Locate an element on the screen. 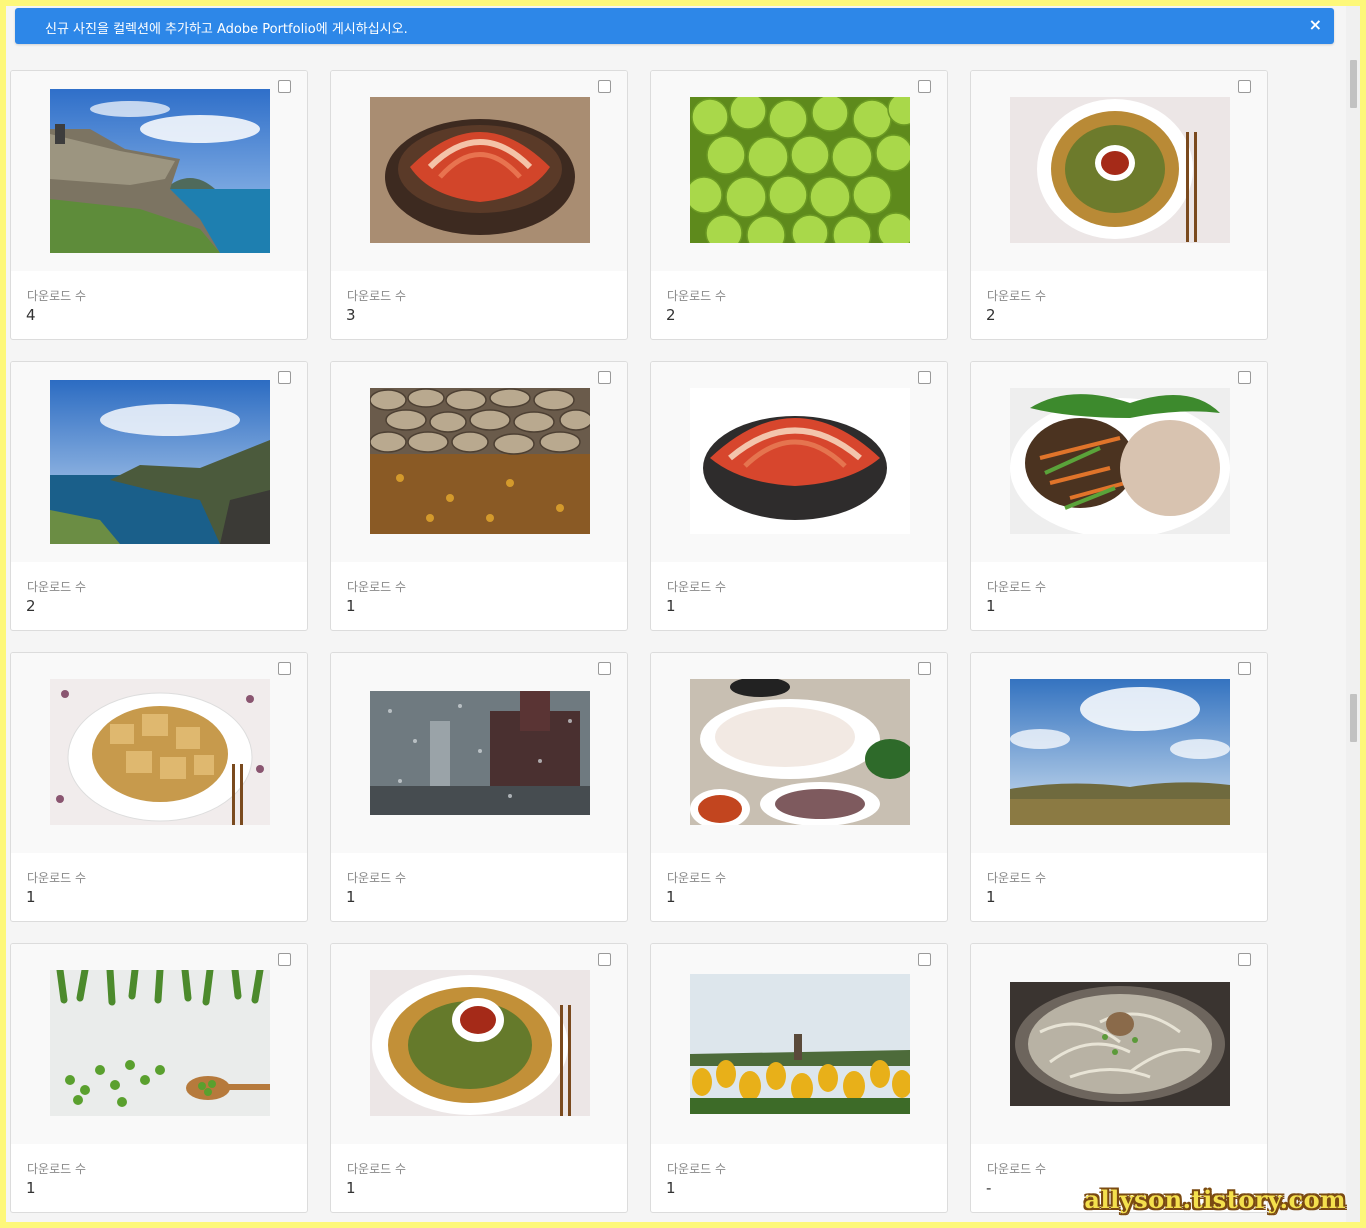 This screenshot has width=1366, height=1228. download-count-value: 3 is located at coordinates (351, 315).